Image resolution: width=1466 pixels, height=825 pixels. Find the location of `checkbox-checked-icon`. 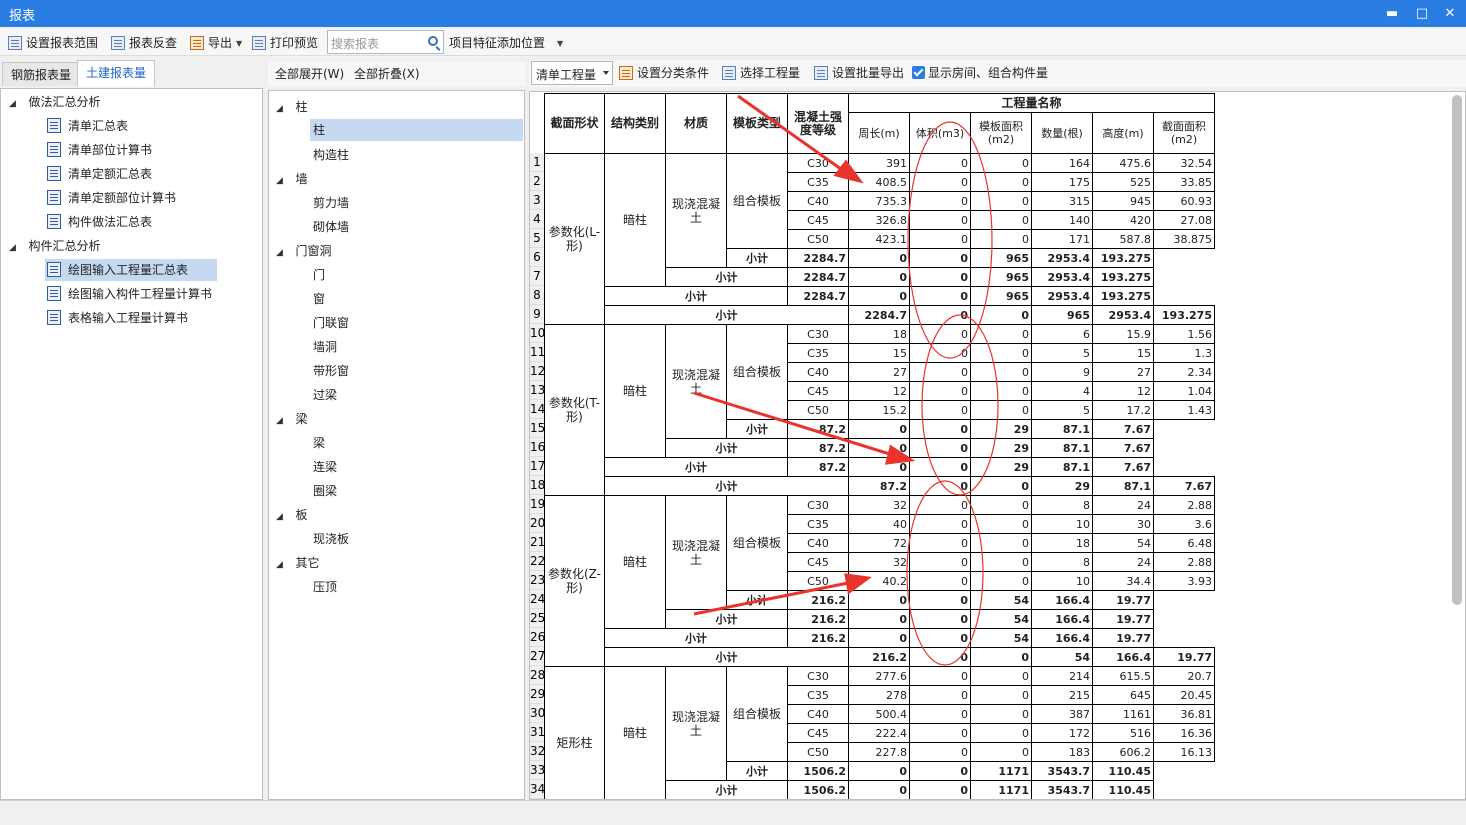

checkbox-checked-icon is located at coordinates (918, 72).